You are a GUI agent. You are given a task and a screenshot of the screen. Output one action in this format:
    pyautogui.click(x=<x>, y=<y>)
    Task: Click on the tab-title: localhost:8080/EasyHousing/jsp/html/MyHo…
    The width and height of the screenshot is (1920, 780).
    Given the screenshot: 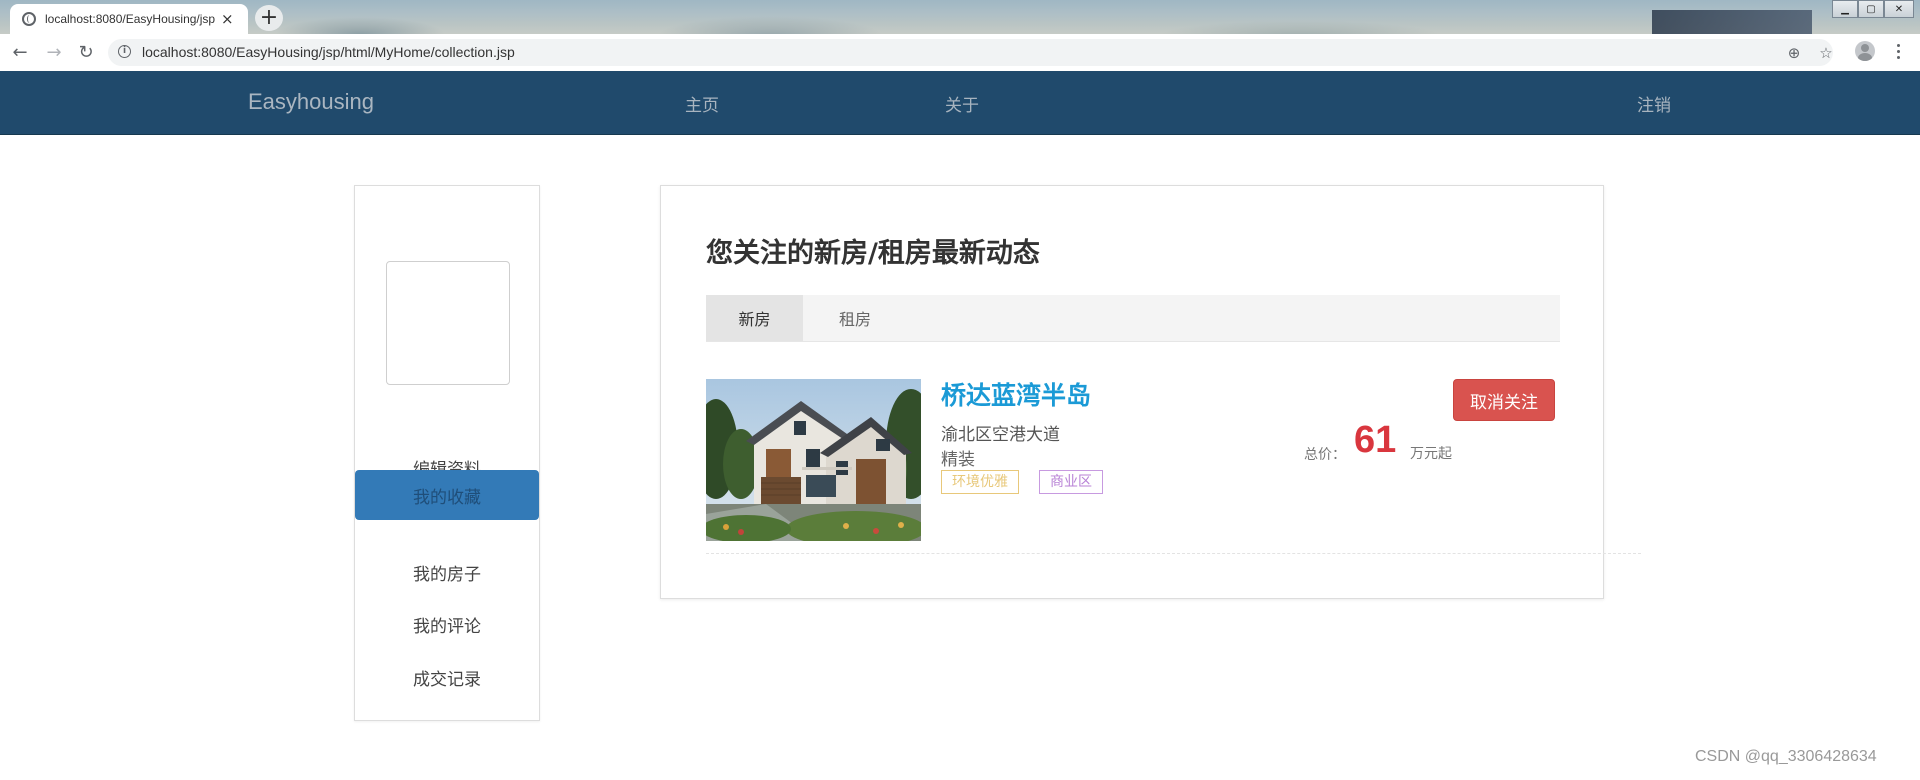 What is the action you would take?
    pyautogui.click(x=130, y=19)
    